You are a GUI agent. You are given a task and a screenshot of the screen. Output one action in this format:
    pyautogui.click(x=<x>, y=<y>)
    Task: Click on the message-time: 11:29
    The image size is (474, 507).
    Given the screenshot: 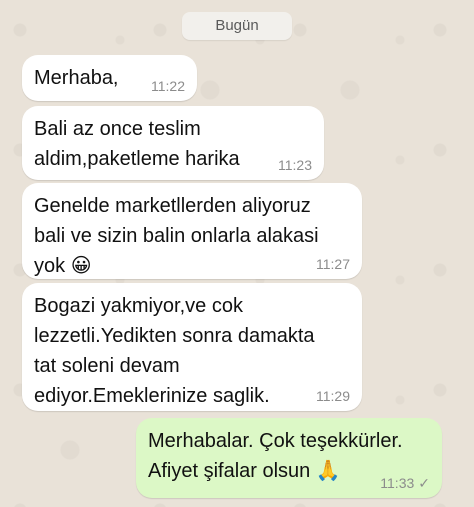 What is the action you would take?
    pyautogui.click(x=333, y=396)
    